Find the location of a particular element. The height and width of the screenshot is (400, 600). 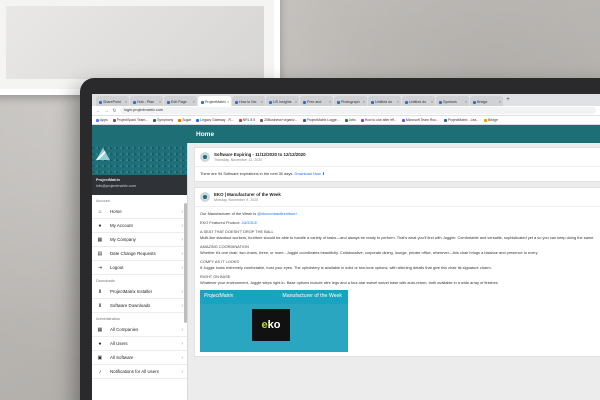

picture-frame-inner is located at coordinates (135, 42).